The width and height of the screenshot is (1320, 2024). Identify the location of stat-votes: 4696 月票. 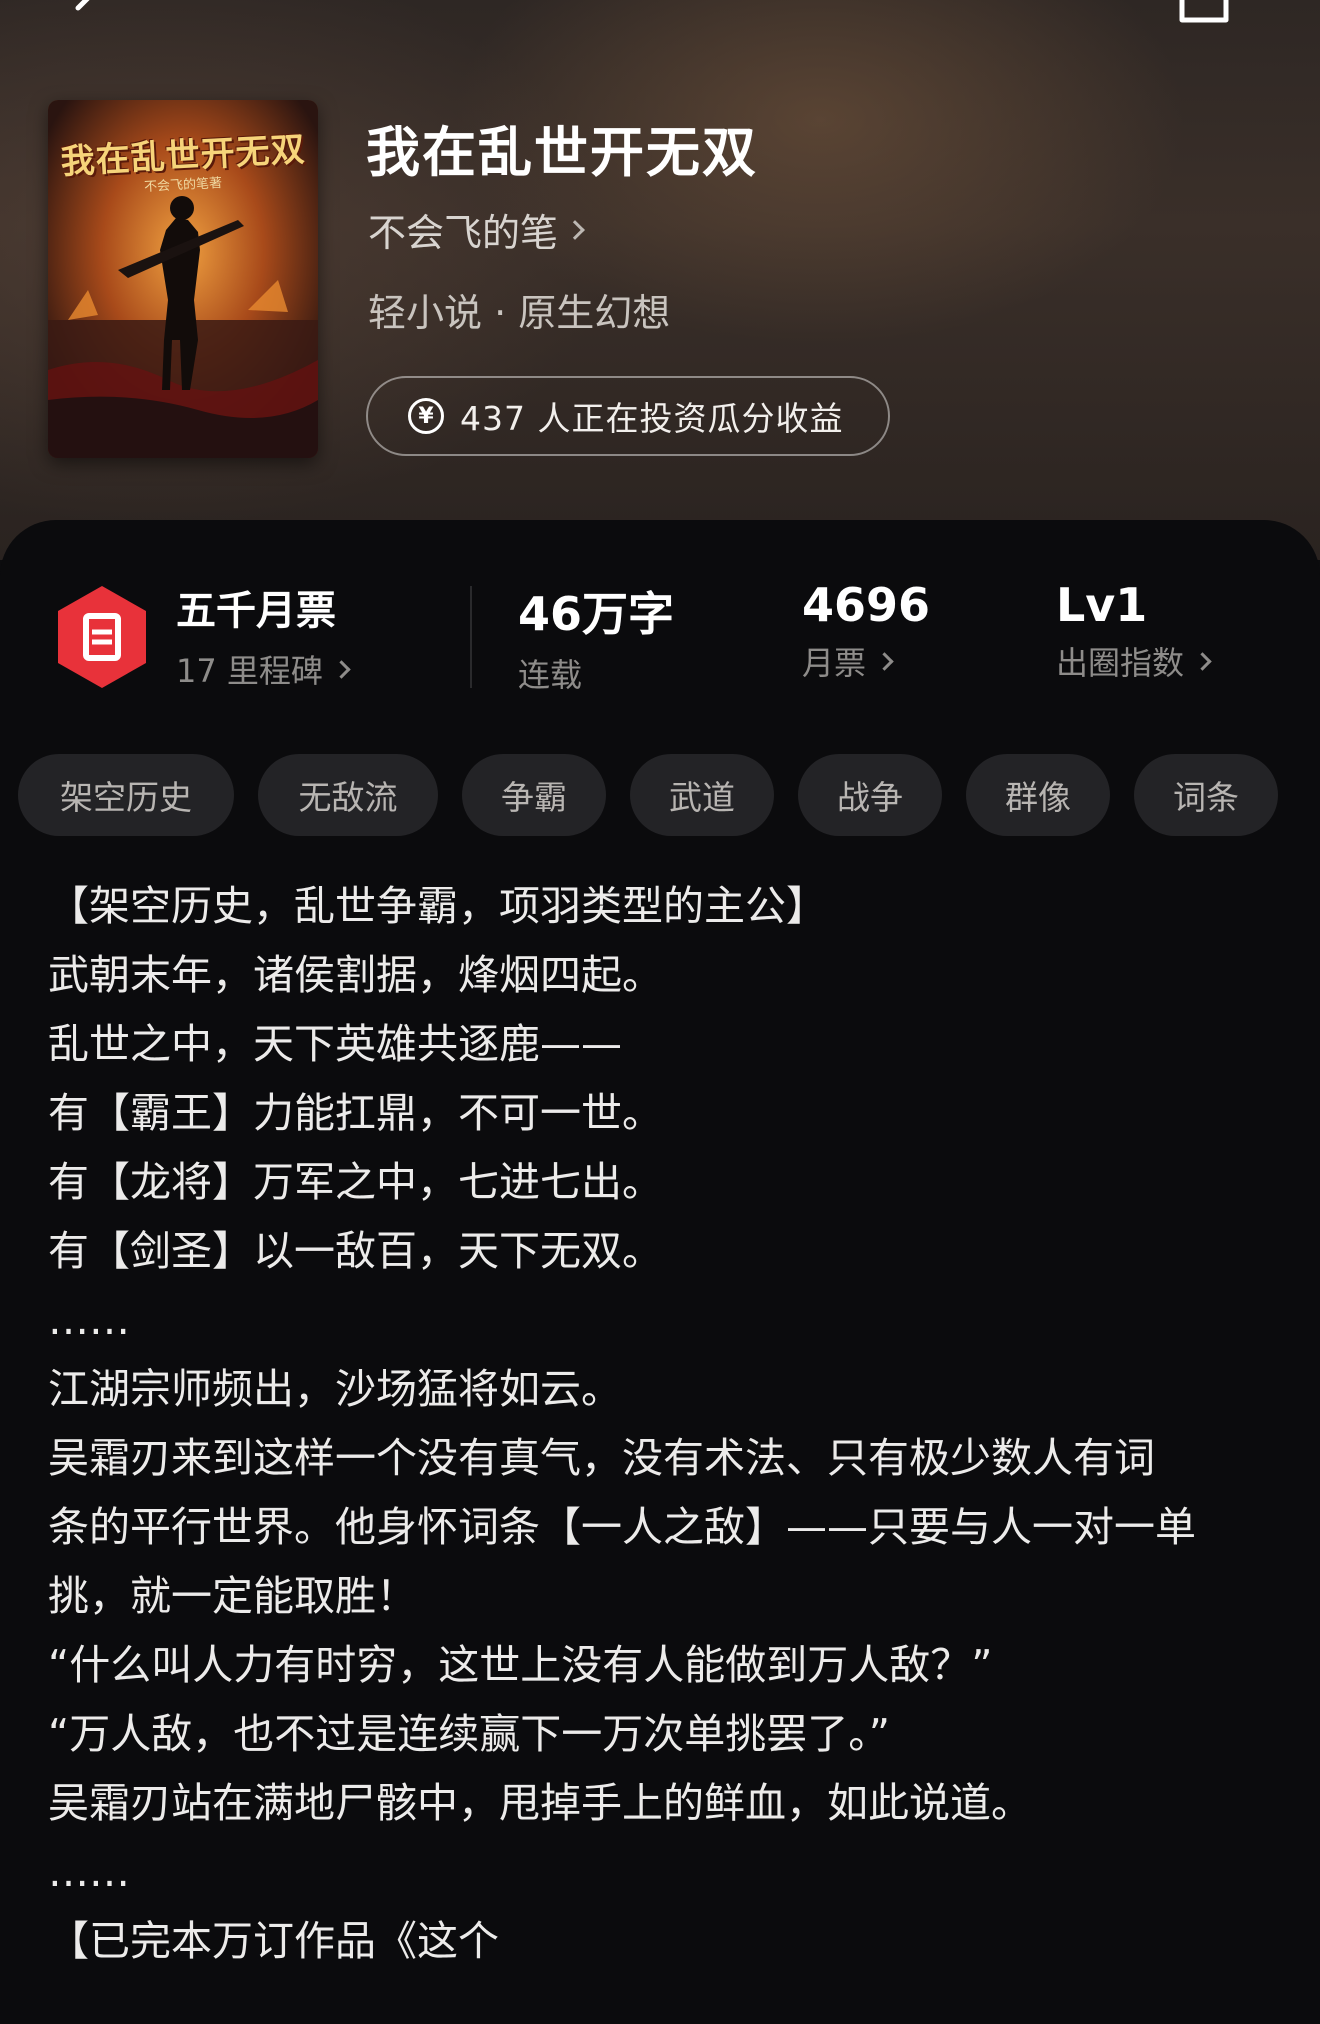
(866, 631).